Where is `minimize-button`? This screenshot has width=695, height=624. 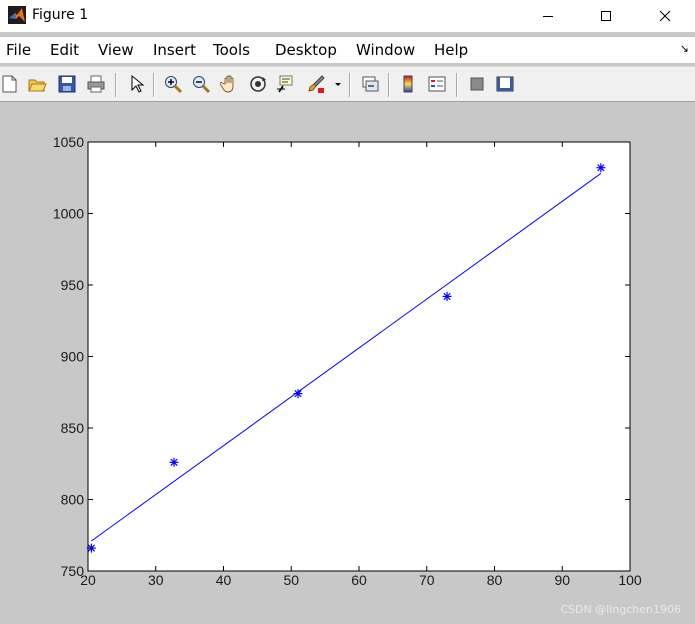 minimize-button is located at coordinates (548, 16).